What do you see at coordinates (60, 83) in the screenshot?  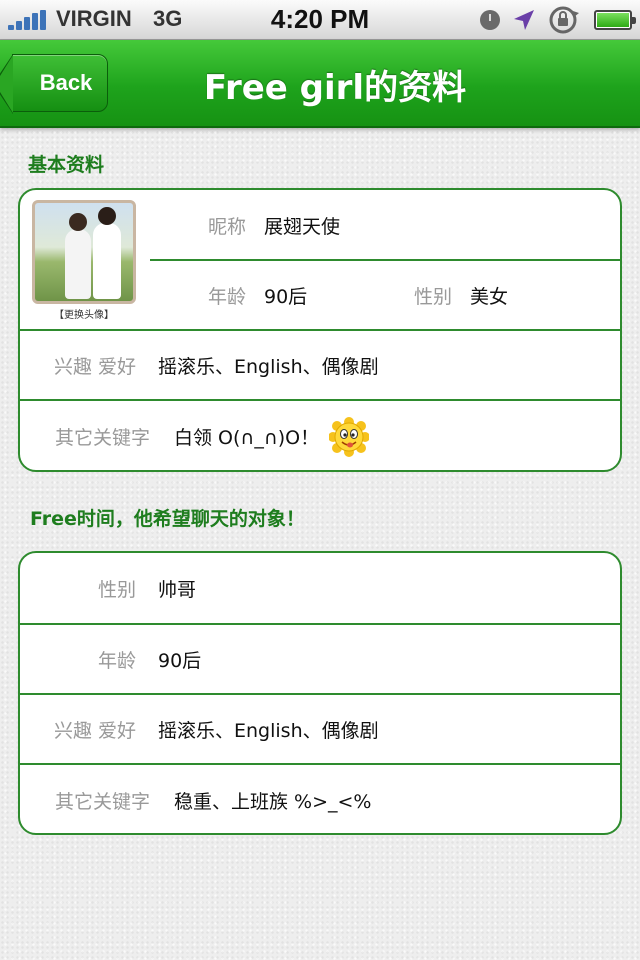 I see `back-button: Back` at bounding box center [60, 83].